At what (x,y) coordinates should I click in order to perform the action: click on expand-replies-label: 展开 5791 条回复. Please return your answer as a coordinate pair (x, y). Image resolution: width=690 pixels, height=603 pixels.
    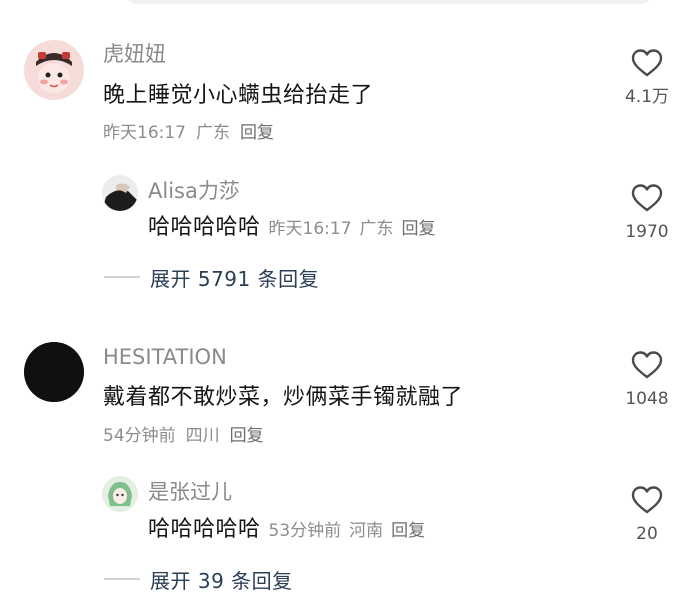
    Looking at the image, I should click on (234, 277).